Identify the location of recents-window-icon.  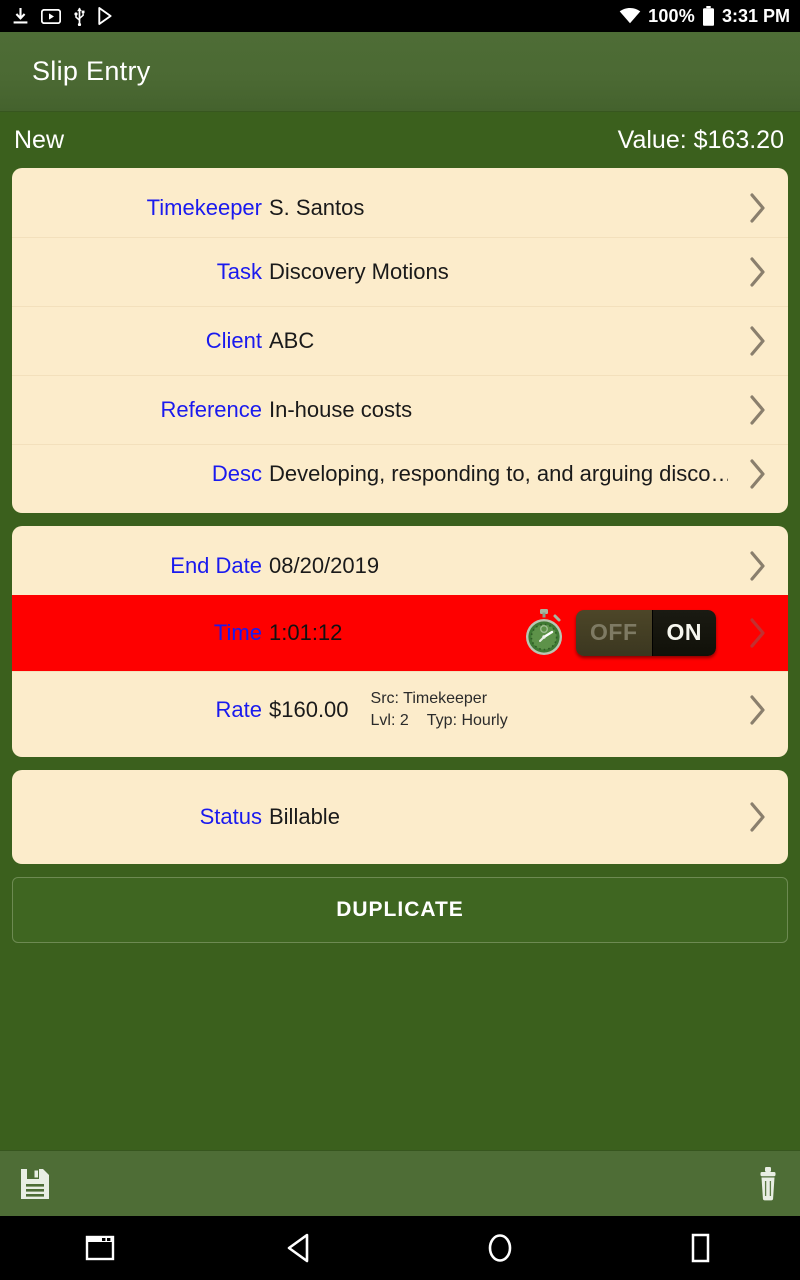
(100, 1248).